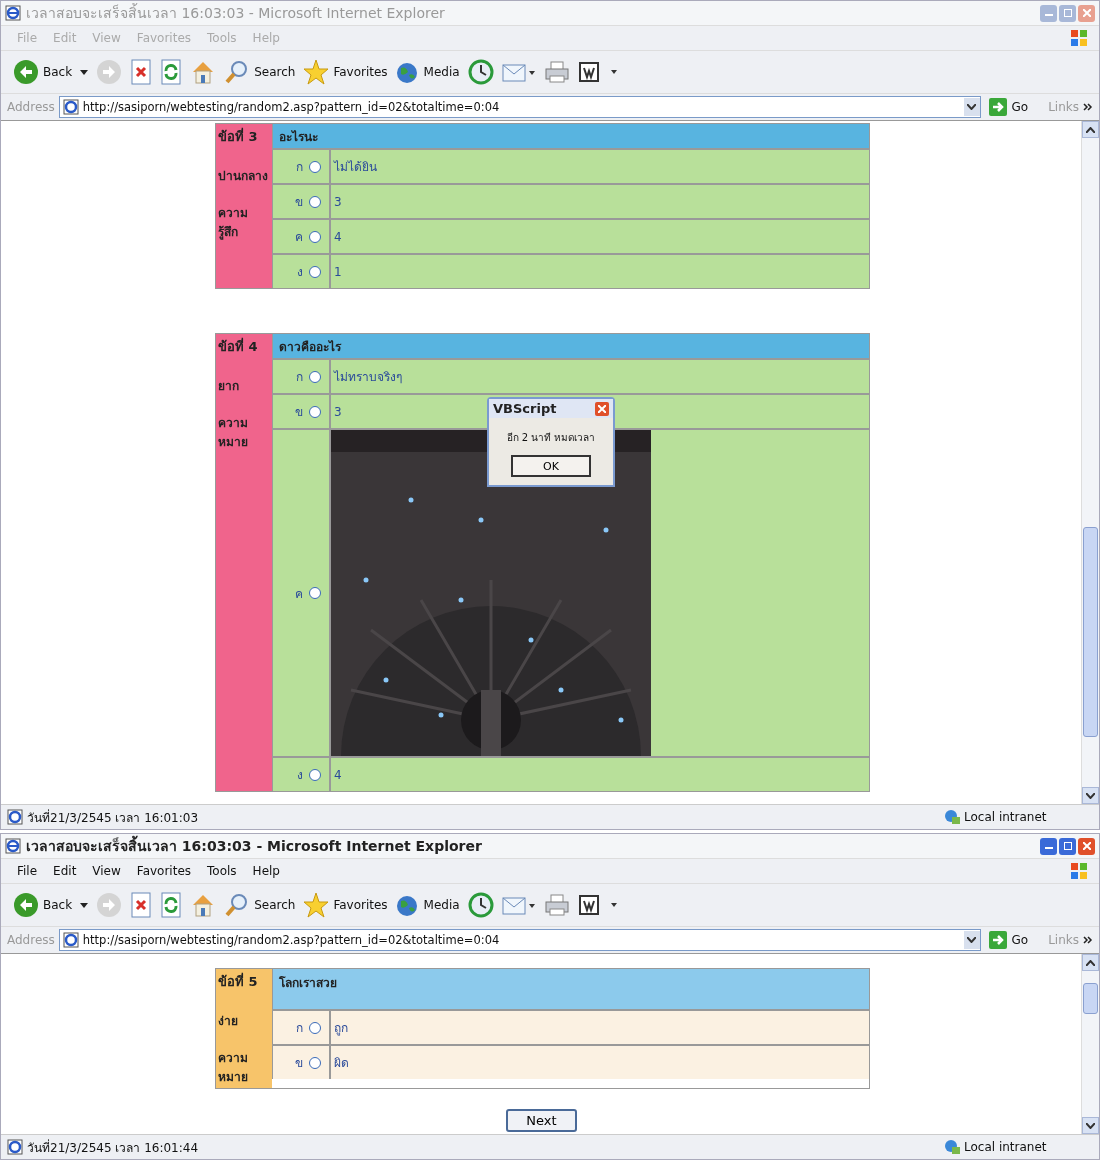  Describe the element at coordinates (298, 137) in the screenshot. I see `question-text: อะไรนะ` at that location.